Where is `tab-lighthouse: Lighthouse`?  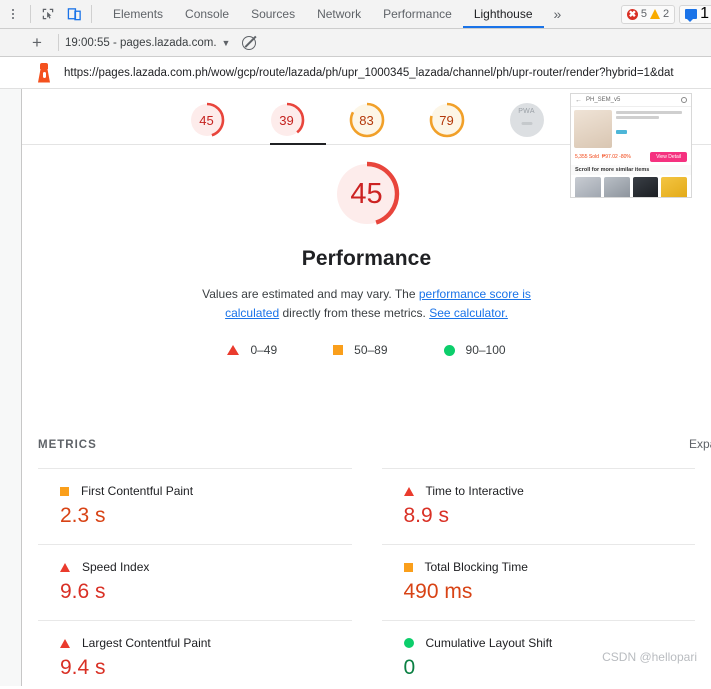
tab-lighthouse: Lighthouse is located at coordinates (503, 14).